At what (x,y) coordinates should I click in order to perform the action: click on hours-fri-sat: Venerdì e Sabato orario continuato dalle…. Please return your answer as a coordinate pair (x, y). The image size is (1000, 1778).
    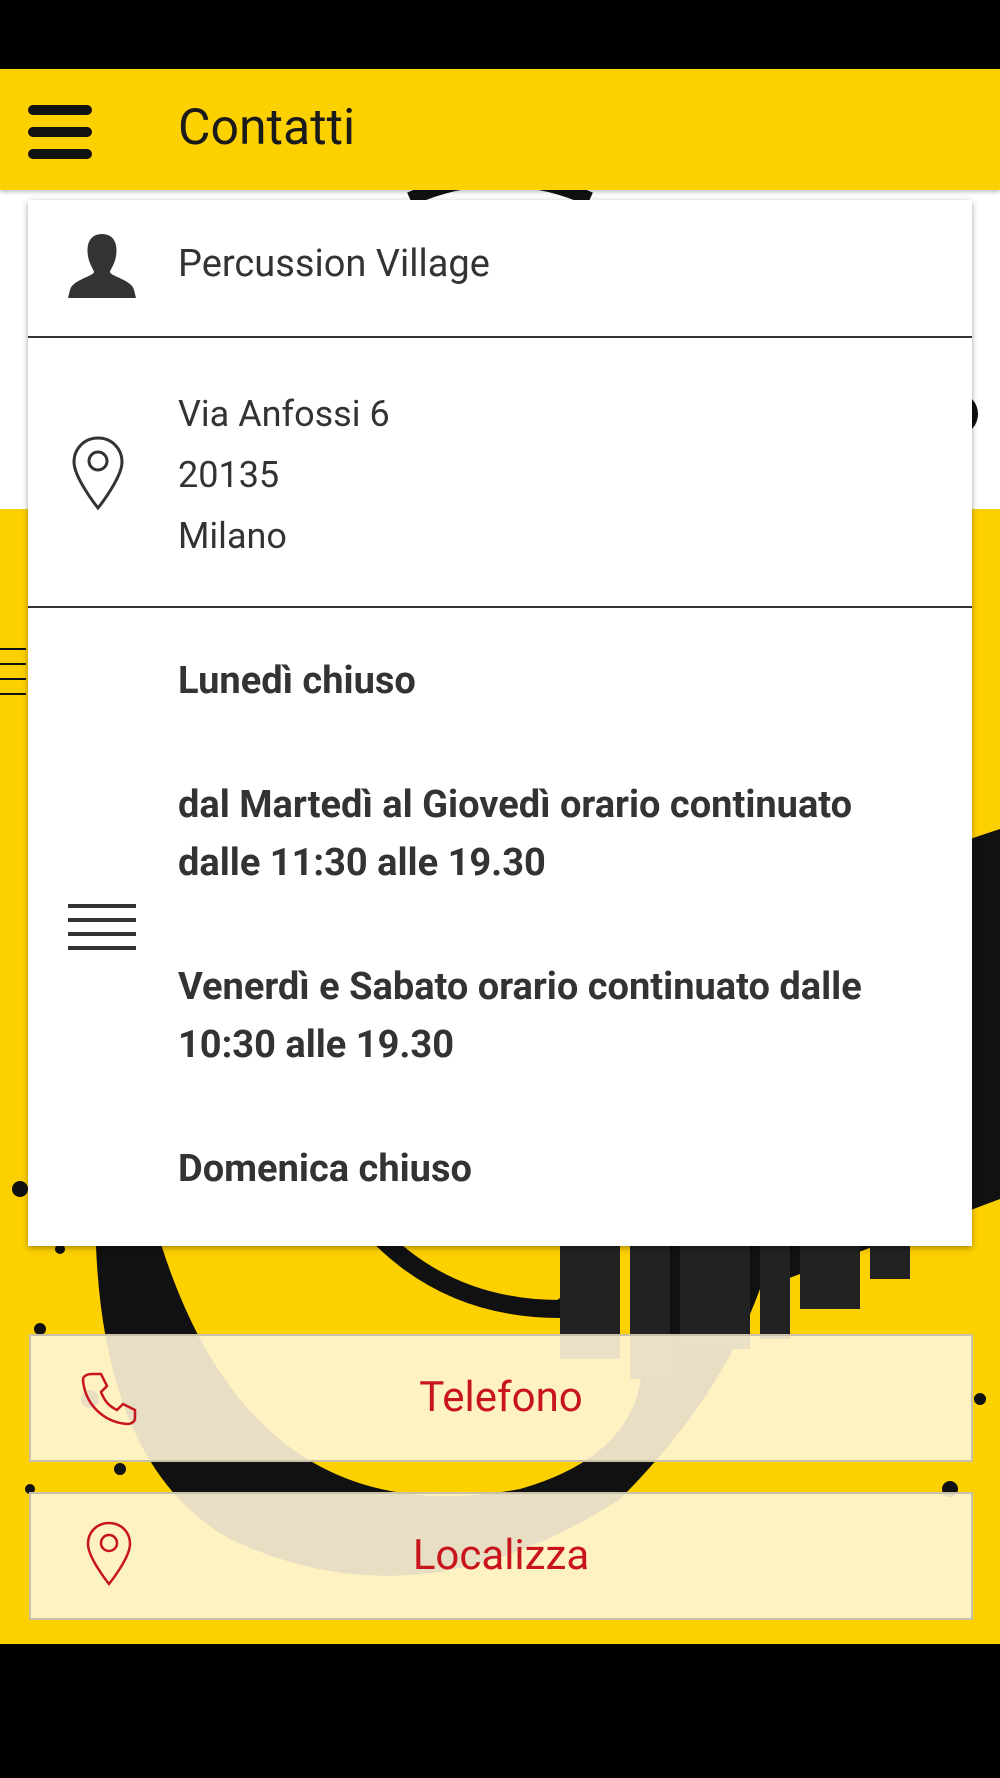
    Looking at the image, I should click on (520, 1016).